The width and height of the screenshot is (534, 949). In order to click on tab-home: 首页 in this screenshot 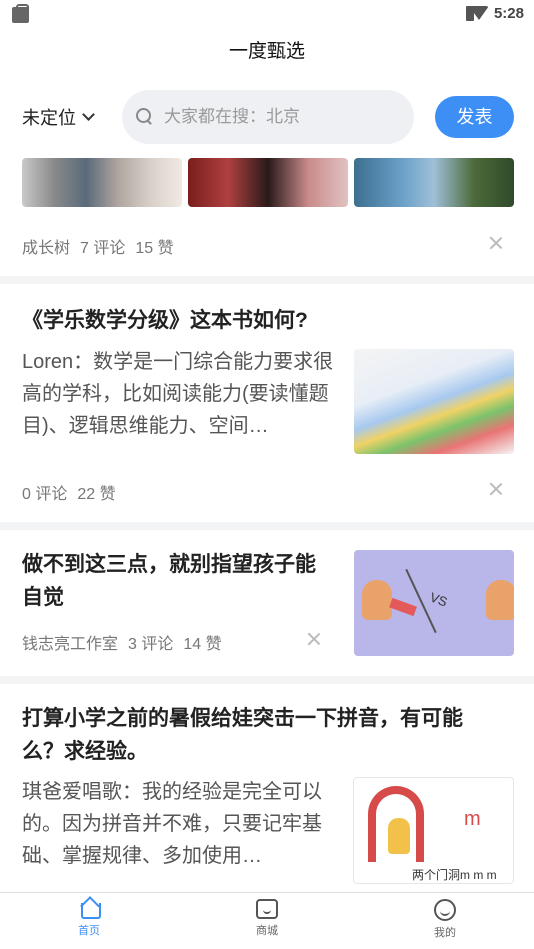, I will do `click(89, 918)`.